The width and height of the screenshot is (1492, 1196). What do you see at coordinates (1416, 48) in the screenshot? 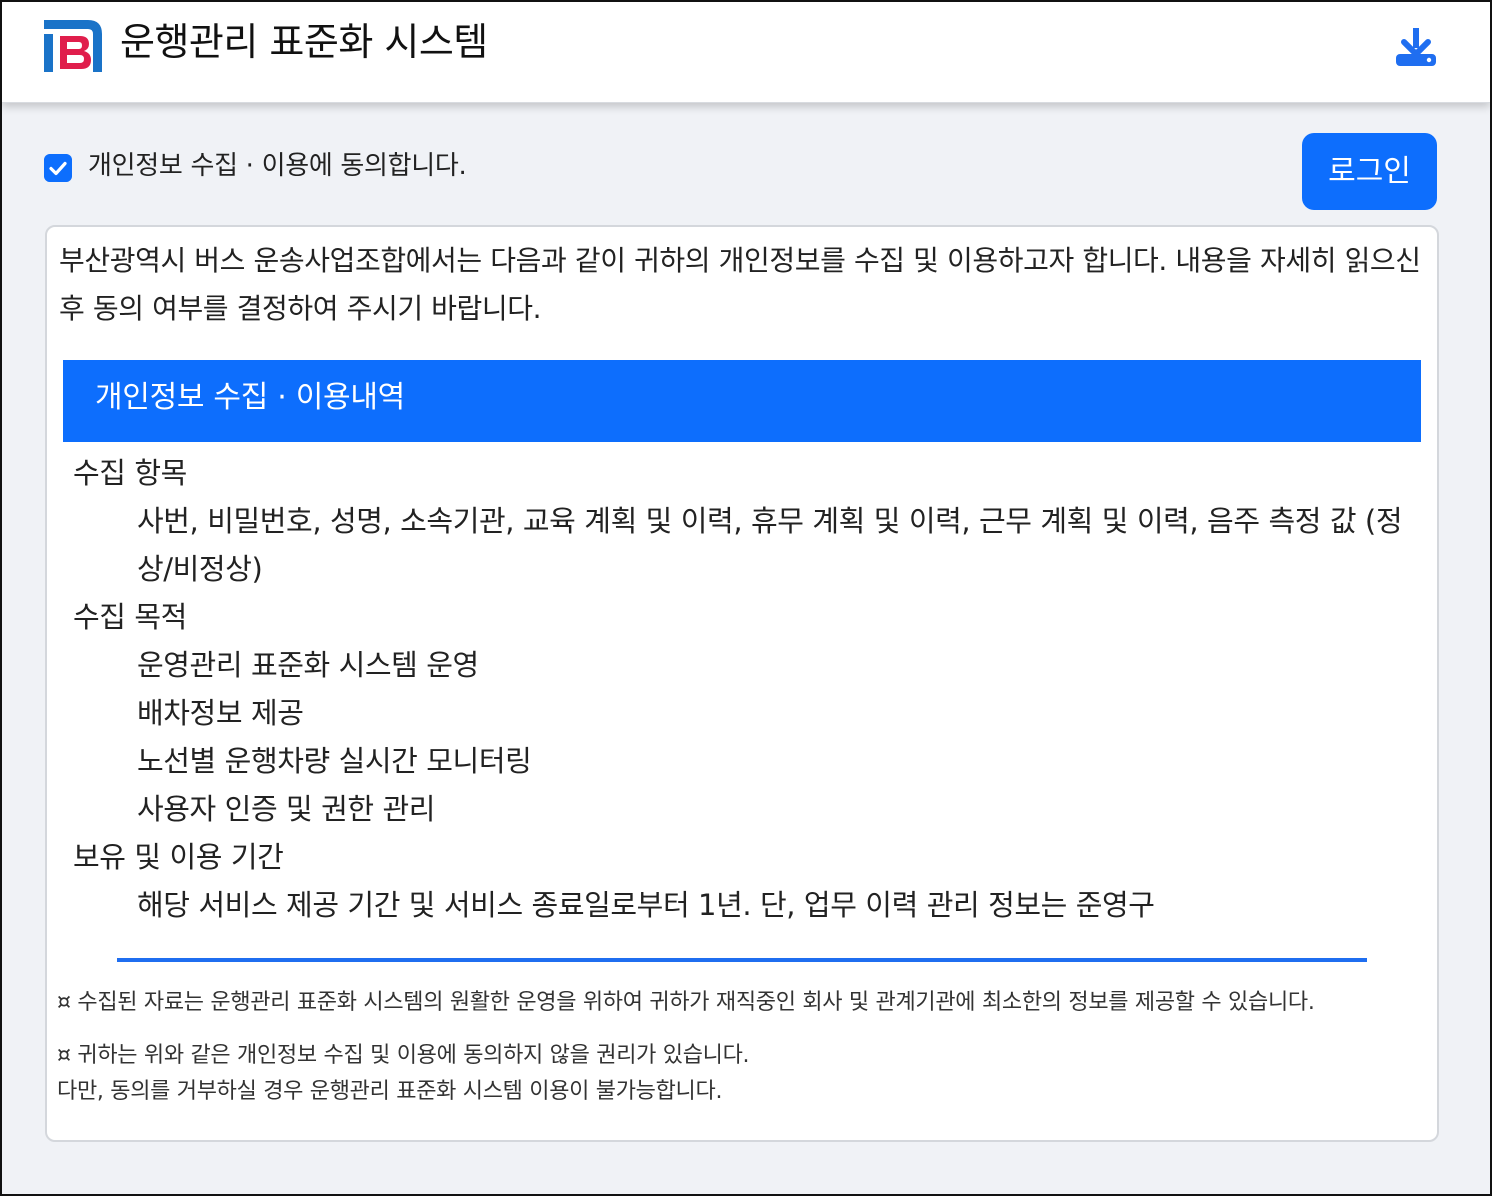
I see `download-icon` at bounding box center [1416, 48].